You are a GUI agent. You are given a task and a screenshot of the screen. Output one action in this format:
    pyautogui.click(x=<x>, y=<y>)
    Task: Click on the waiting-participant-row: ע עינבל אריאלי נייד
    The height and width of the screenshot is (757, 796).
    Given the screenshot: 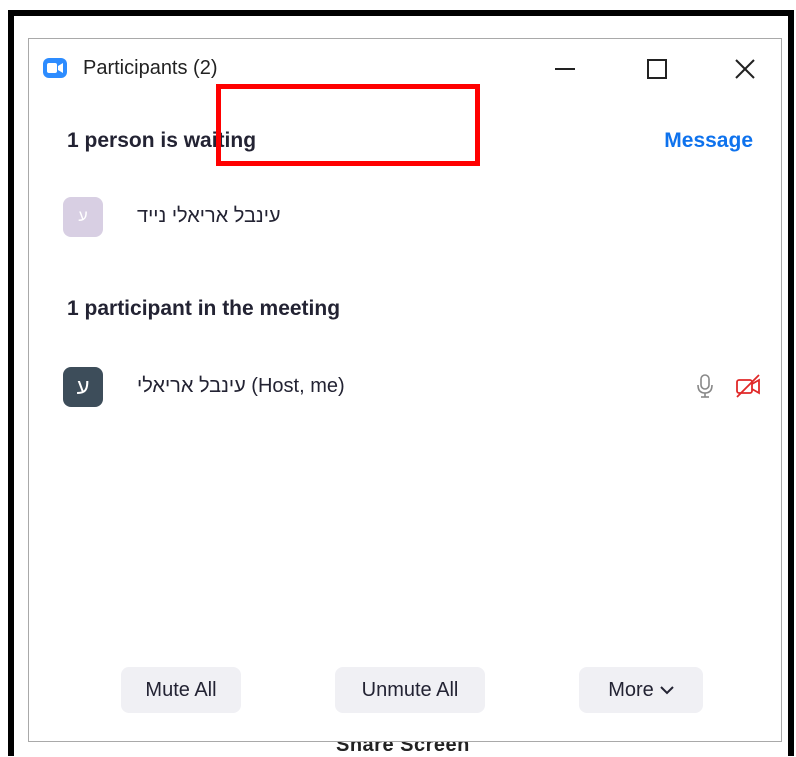 What is the action you would take?
    pyautogui.click(x=412, y=217)
    